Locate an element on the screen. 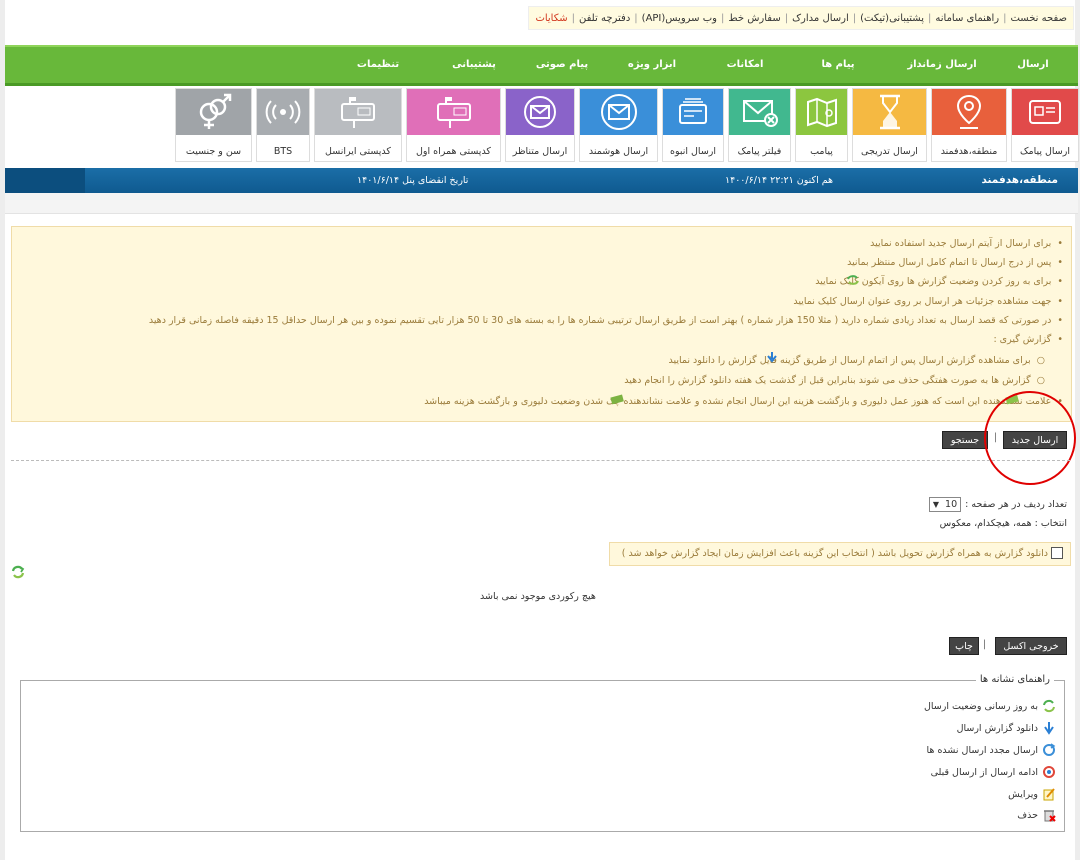 The image size is (1080, 860). map-icon is located at coordinates (821, 112).